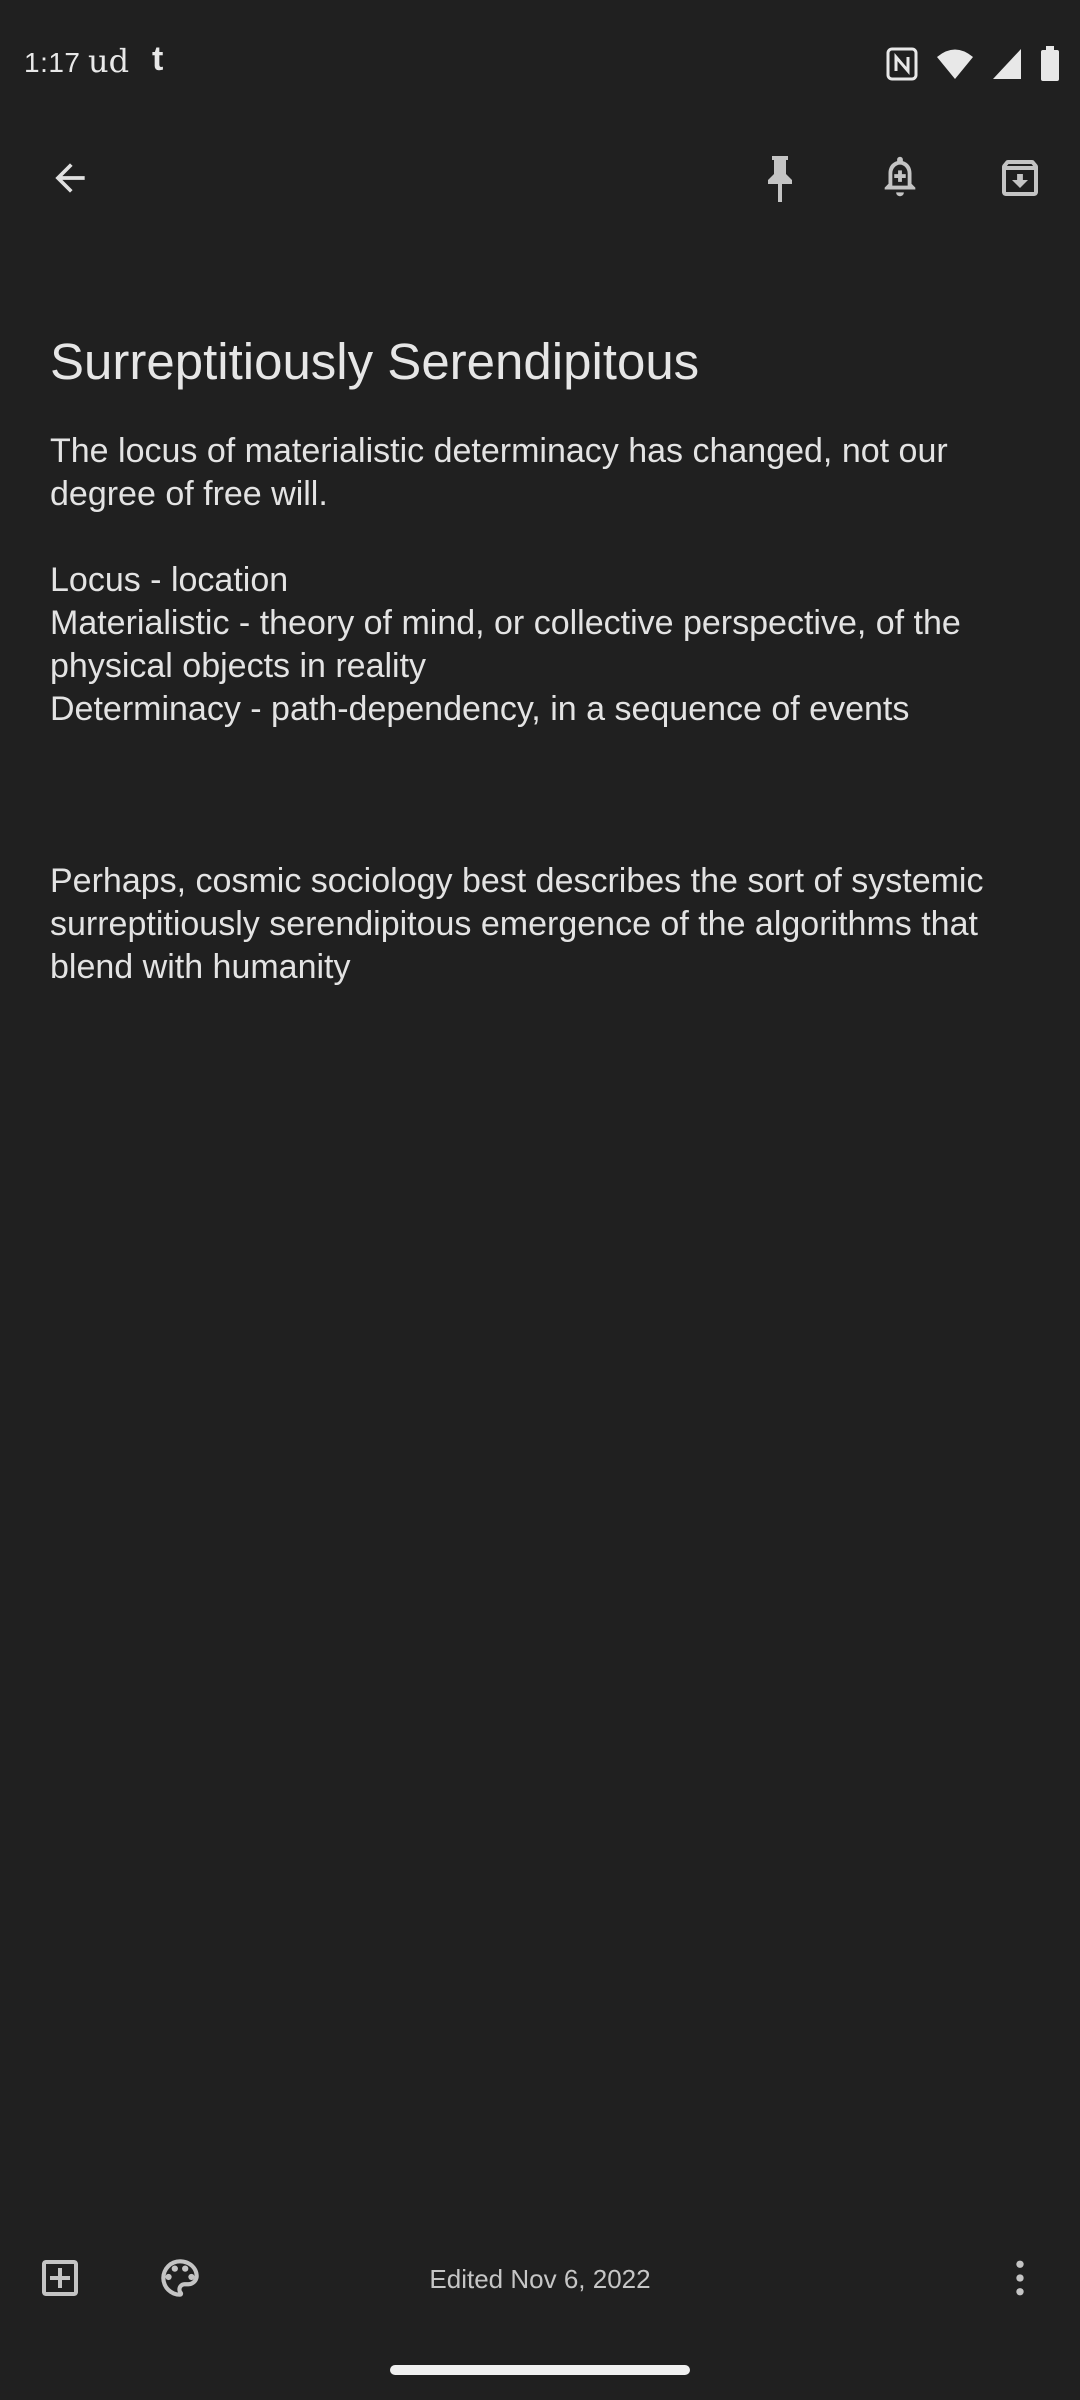 The image size is (1080, 2400). I want to click on status-icons, so click(973, 64).